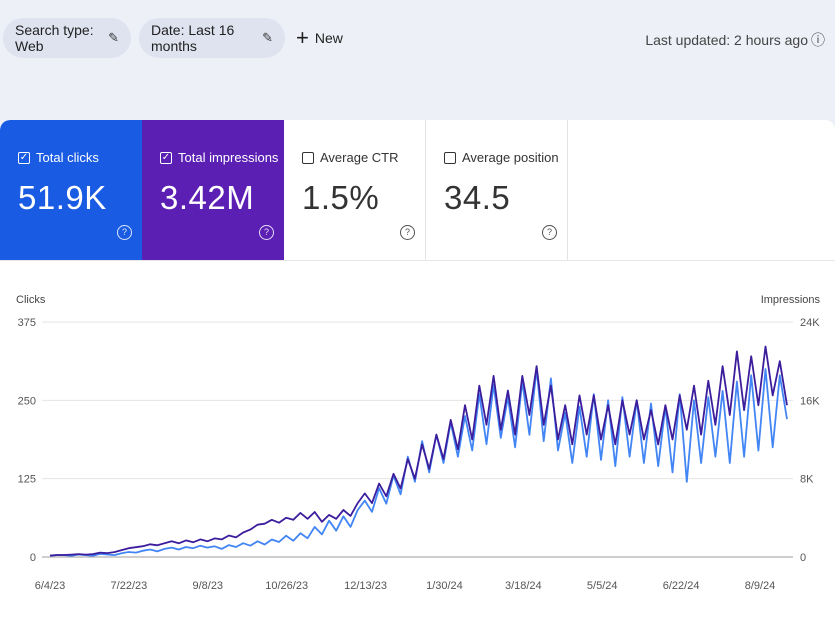 This screenshot has width=835, height=625. I want to click on metric-total-clicks: ✓ Total clicks 51.9K ?, so click(71, 190).